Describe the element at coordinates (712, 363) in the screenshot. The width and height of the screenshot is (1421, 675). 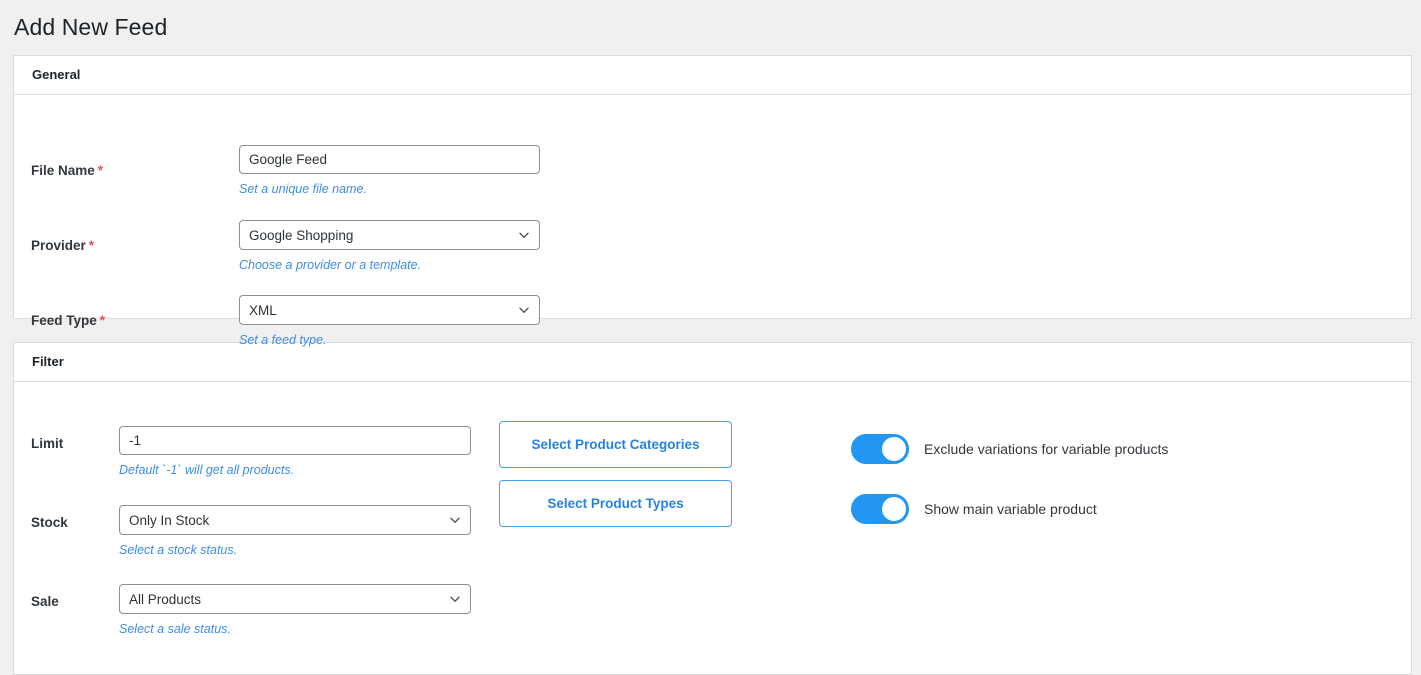
I see `filter-panel-header: Filter` at that location.